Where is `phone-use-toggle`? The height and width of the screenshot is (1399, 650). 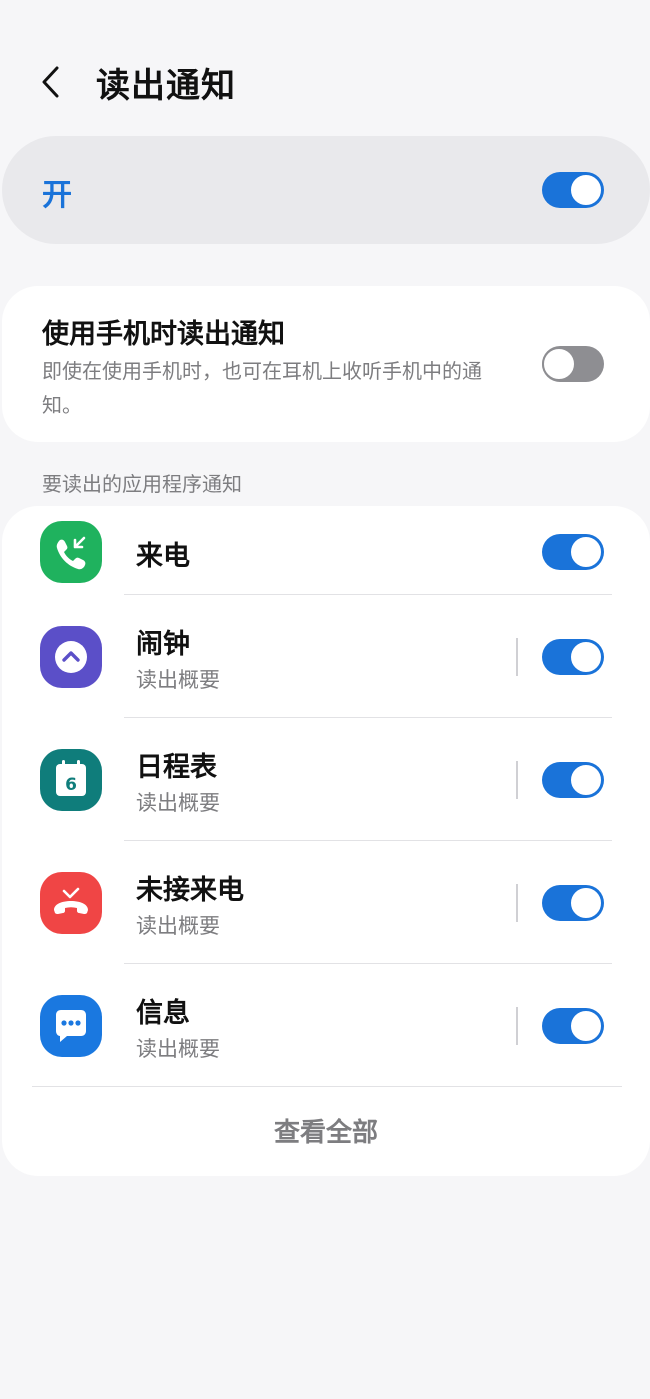
phone-use-toggle is located at coordinates (573, 364).